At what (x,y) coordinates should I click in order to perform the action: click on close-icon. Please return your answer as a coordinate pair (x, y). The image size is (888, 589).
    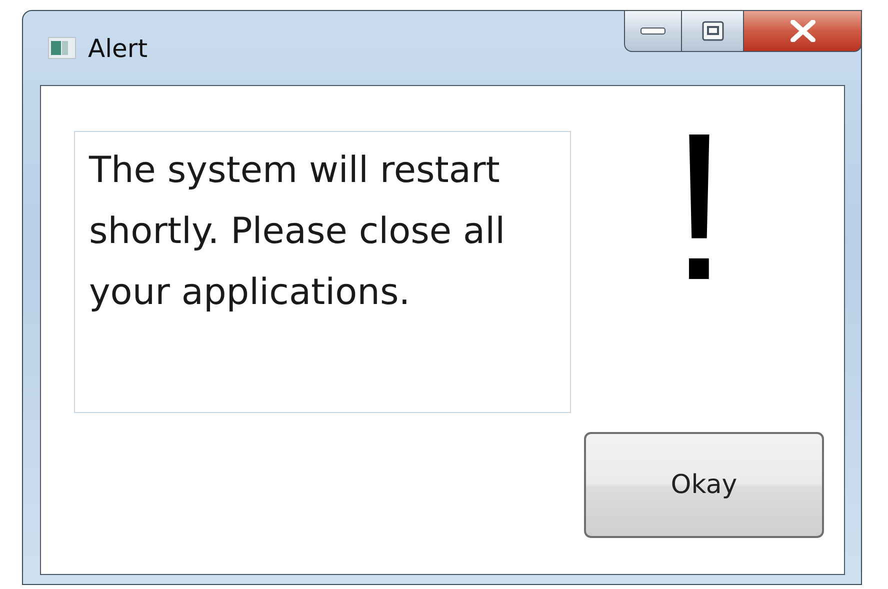
    Looking at the image, I should click on (803, 31).